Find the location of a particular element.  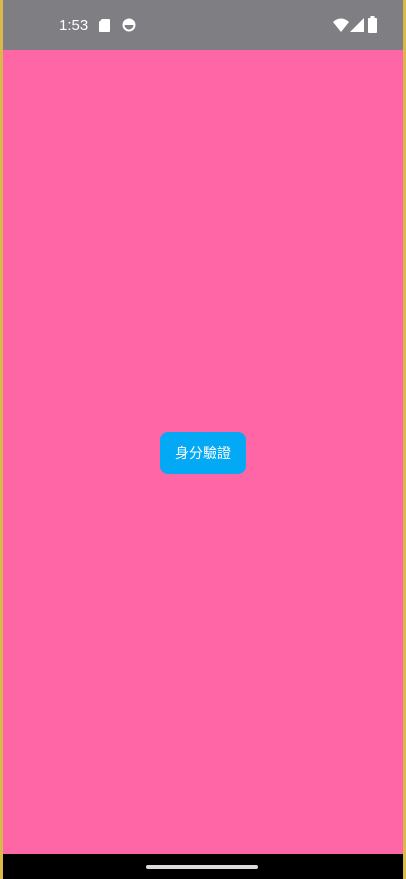

cell-signal-icon is located at coordinates (357, 25).